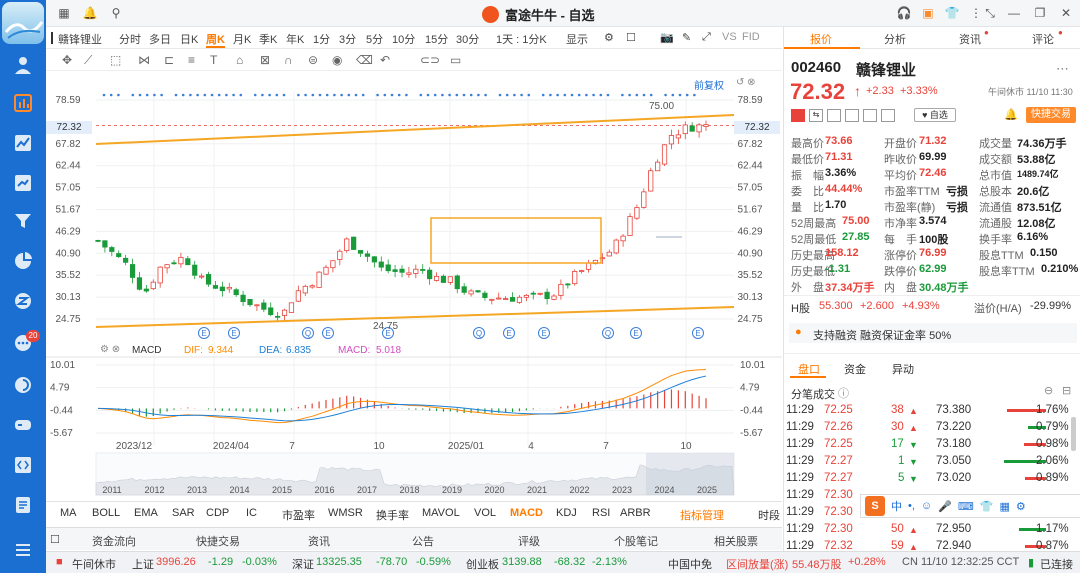 This screenshot has height=573, width=1080. What do you see at coordinates (364, 60) in the screenshot?
I see `erase-icon: ⌫` at bounding box center [364, 60].